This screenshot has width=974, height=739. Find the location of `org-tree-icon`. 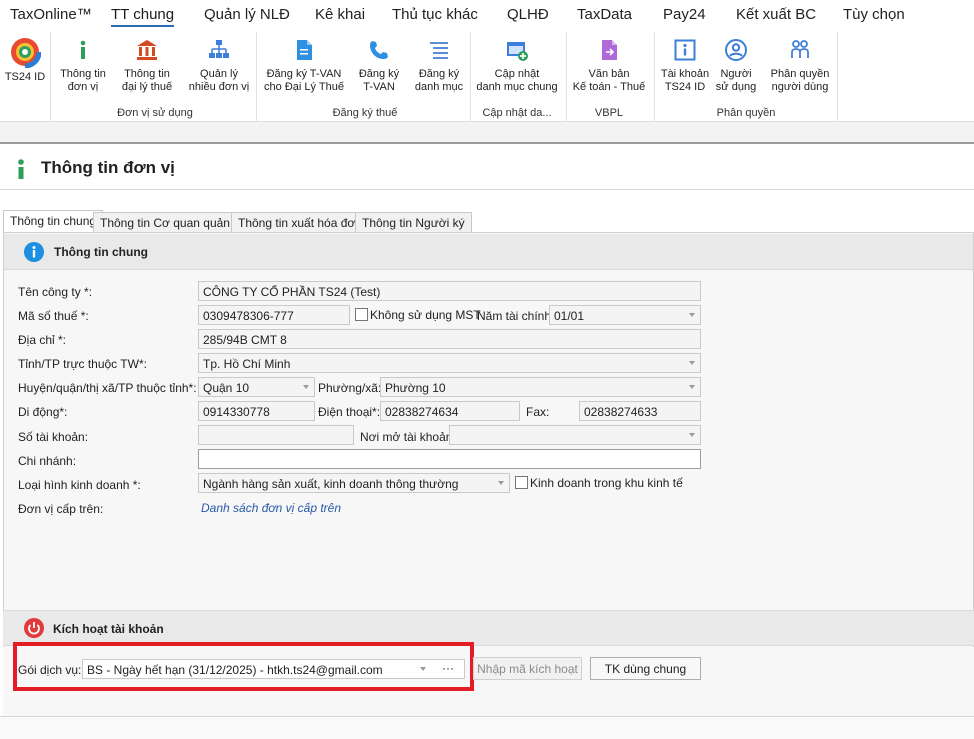

org-tree-icon is located at coordinates (219, 49).